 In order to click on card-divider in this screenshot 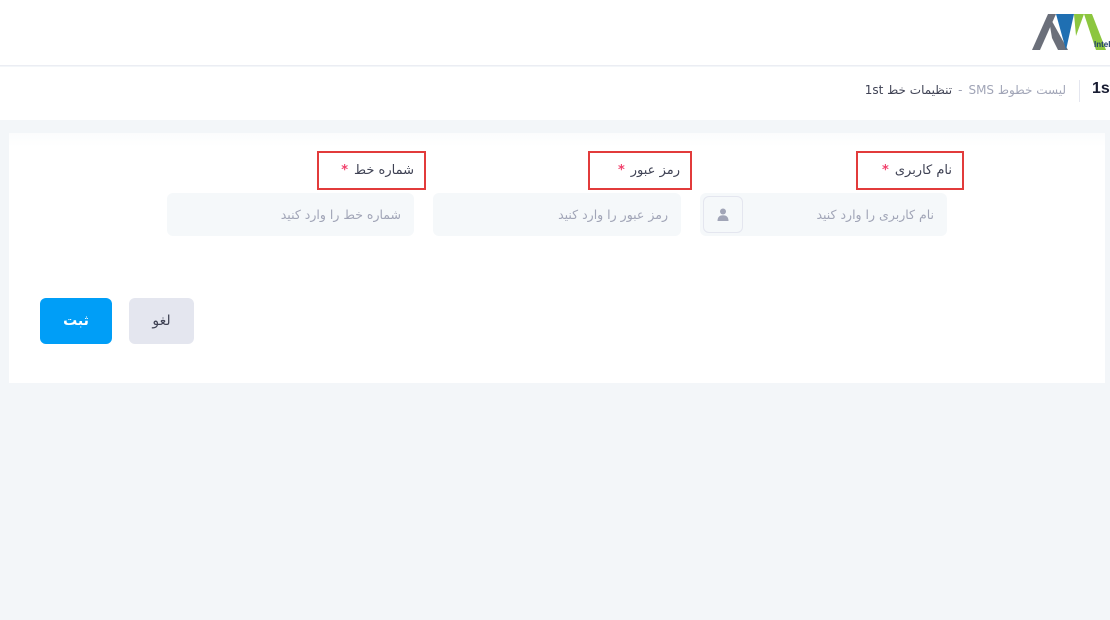, I will do `click(557, 140)`.